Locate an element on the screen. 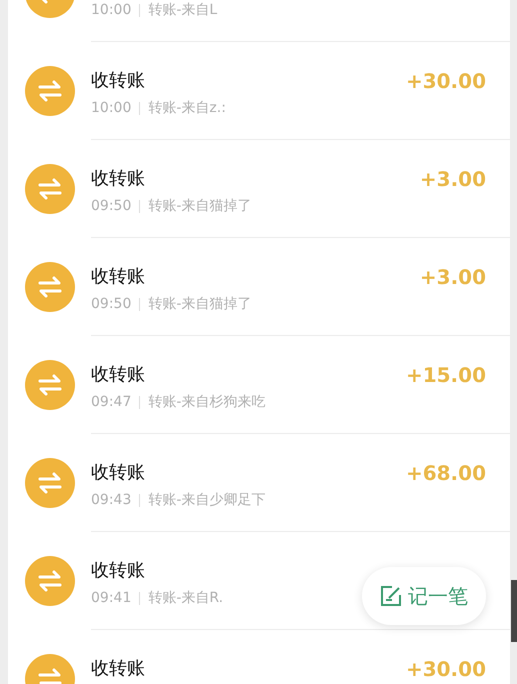 The height and width of the screenshot is (684, 517). add-record-button: 记一笔 is located at coordinates (424, 596).